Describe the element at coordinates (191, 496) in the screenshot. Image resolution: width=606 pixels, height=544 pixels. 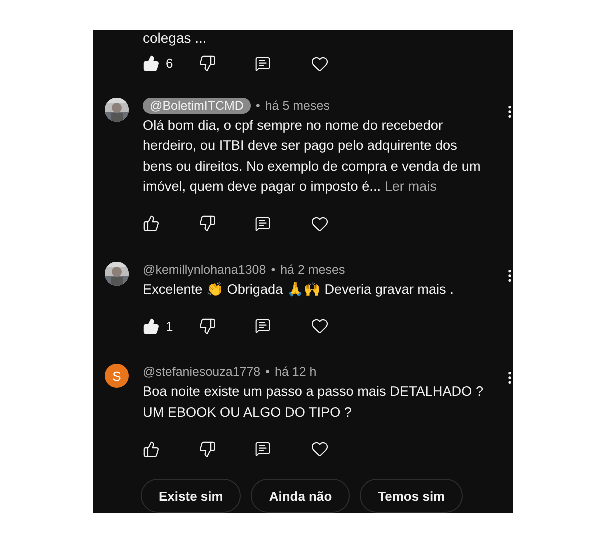
I see `suggested-reply-chip: Existe sim` at that location.